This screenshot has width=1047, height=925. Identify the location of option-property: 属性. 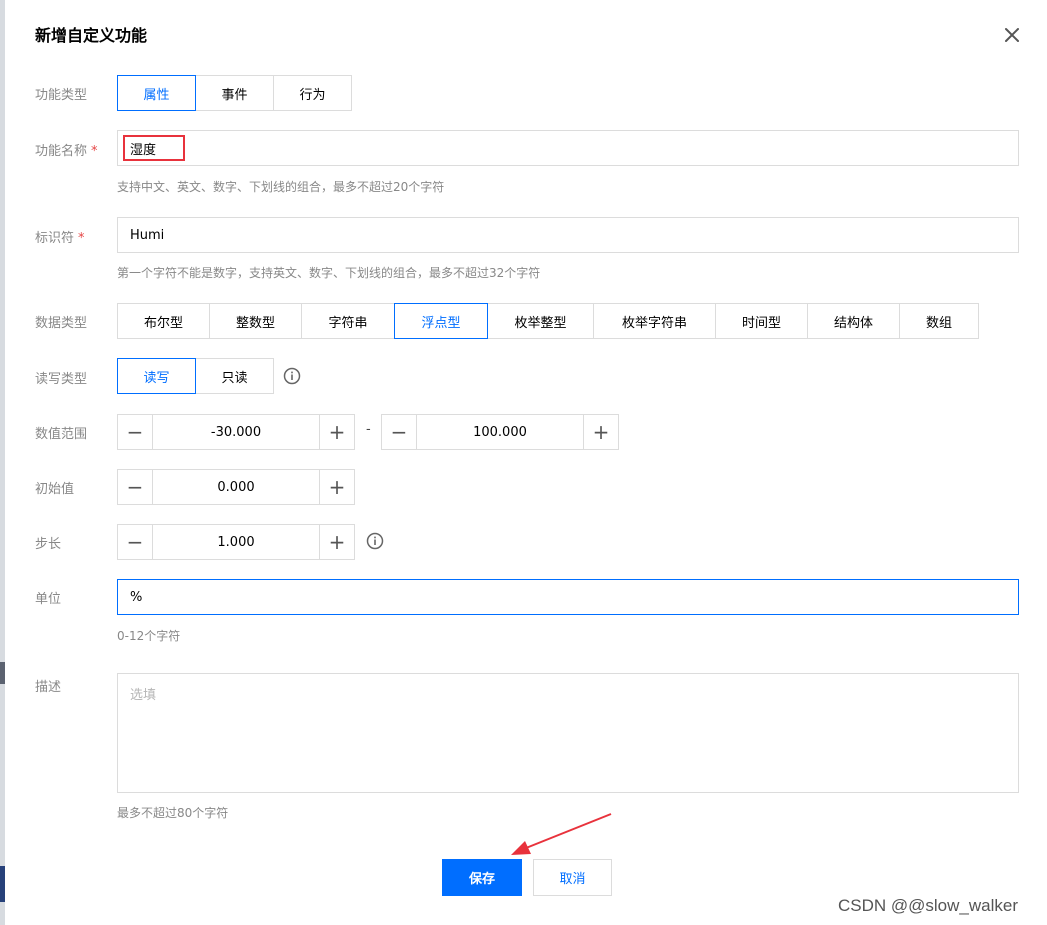
(156, 93).